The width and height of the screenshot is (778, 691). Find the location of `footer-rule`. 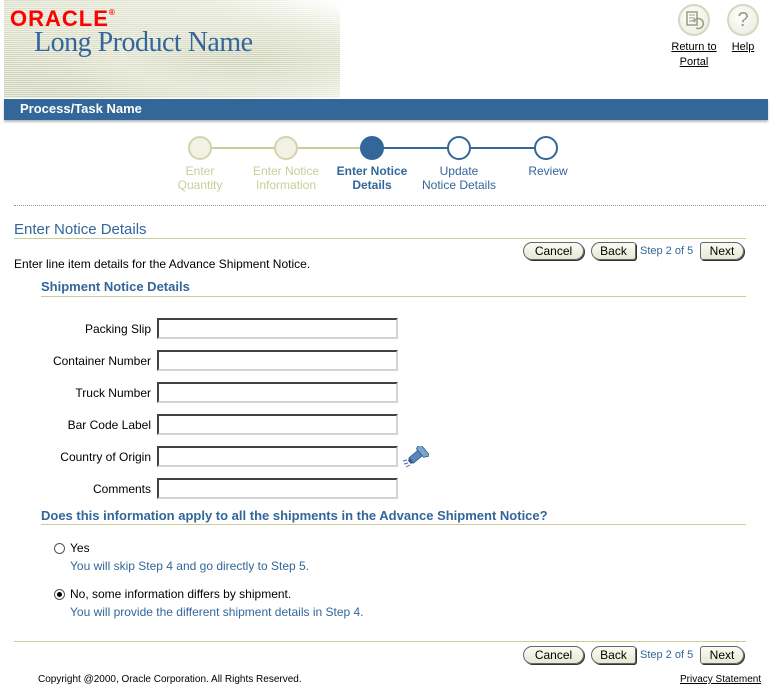

footer-rule is located at coordinates (380, 641).